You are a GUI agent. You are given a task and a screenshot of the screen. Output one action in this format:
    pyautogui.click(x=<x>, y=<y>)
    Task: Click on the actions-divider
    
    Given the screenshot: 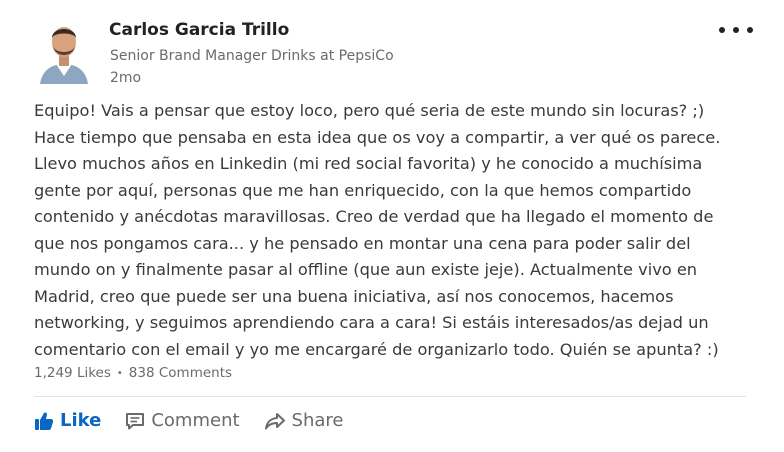 What is the action you would take?
    pyautogui.click(x=390, y=396)
    